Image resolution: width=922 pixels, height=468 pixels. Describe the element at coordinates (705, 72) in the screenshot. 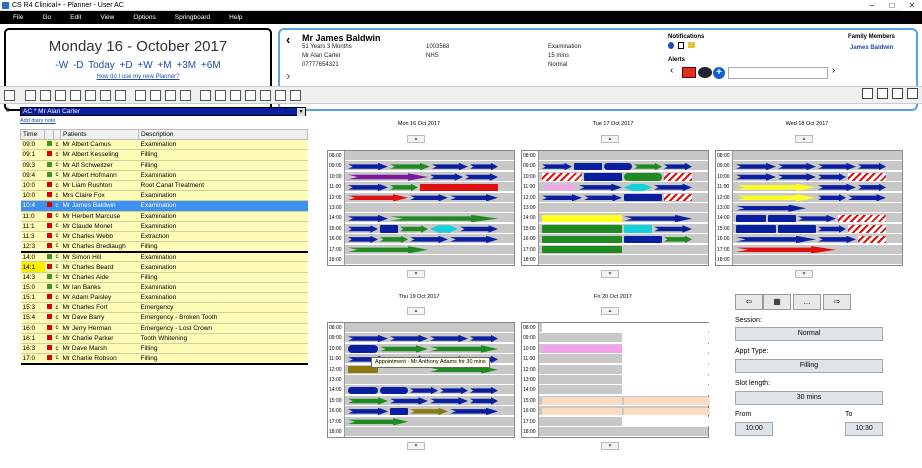

I see `eye-alert-icon` at that location.